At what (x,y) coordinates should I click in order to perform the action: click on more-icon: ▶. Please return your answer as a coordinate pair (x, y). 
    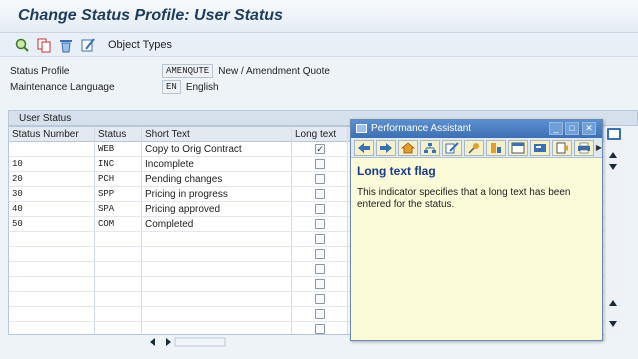
    Looking at the image, I should click on (599, 147).